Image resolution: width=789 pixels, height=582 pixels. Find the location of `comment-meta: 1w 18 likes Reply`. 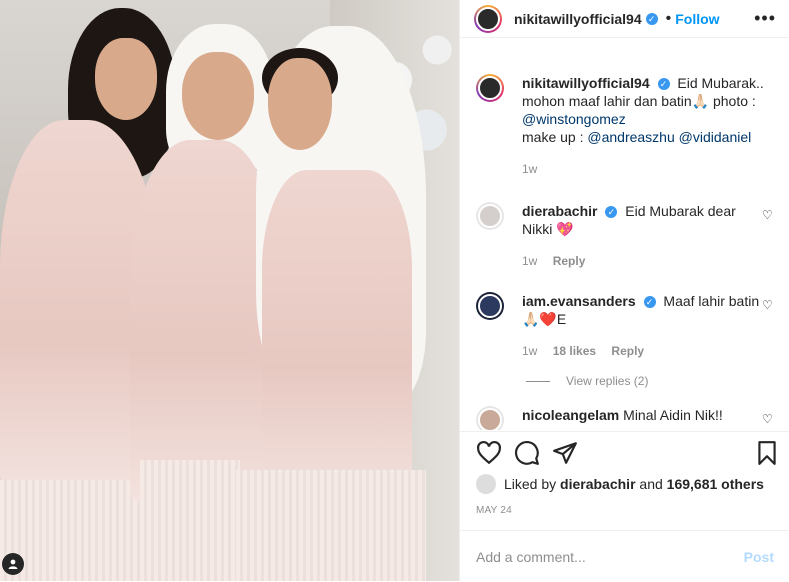

comment-meta: 1w 18 likes Reply is located at coordinates (642, 351).